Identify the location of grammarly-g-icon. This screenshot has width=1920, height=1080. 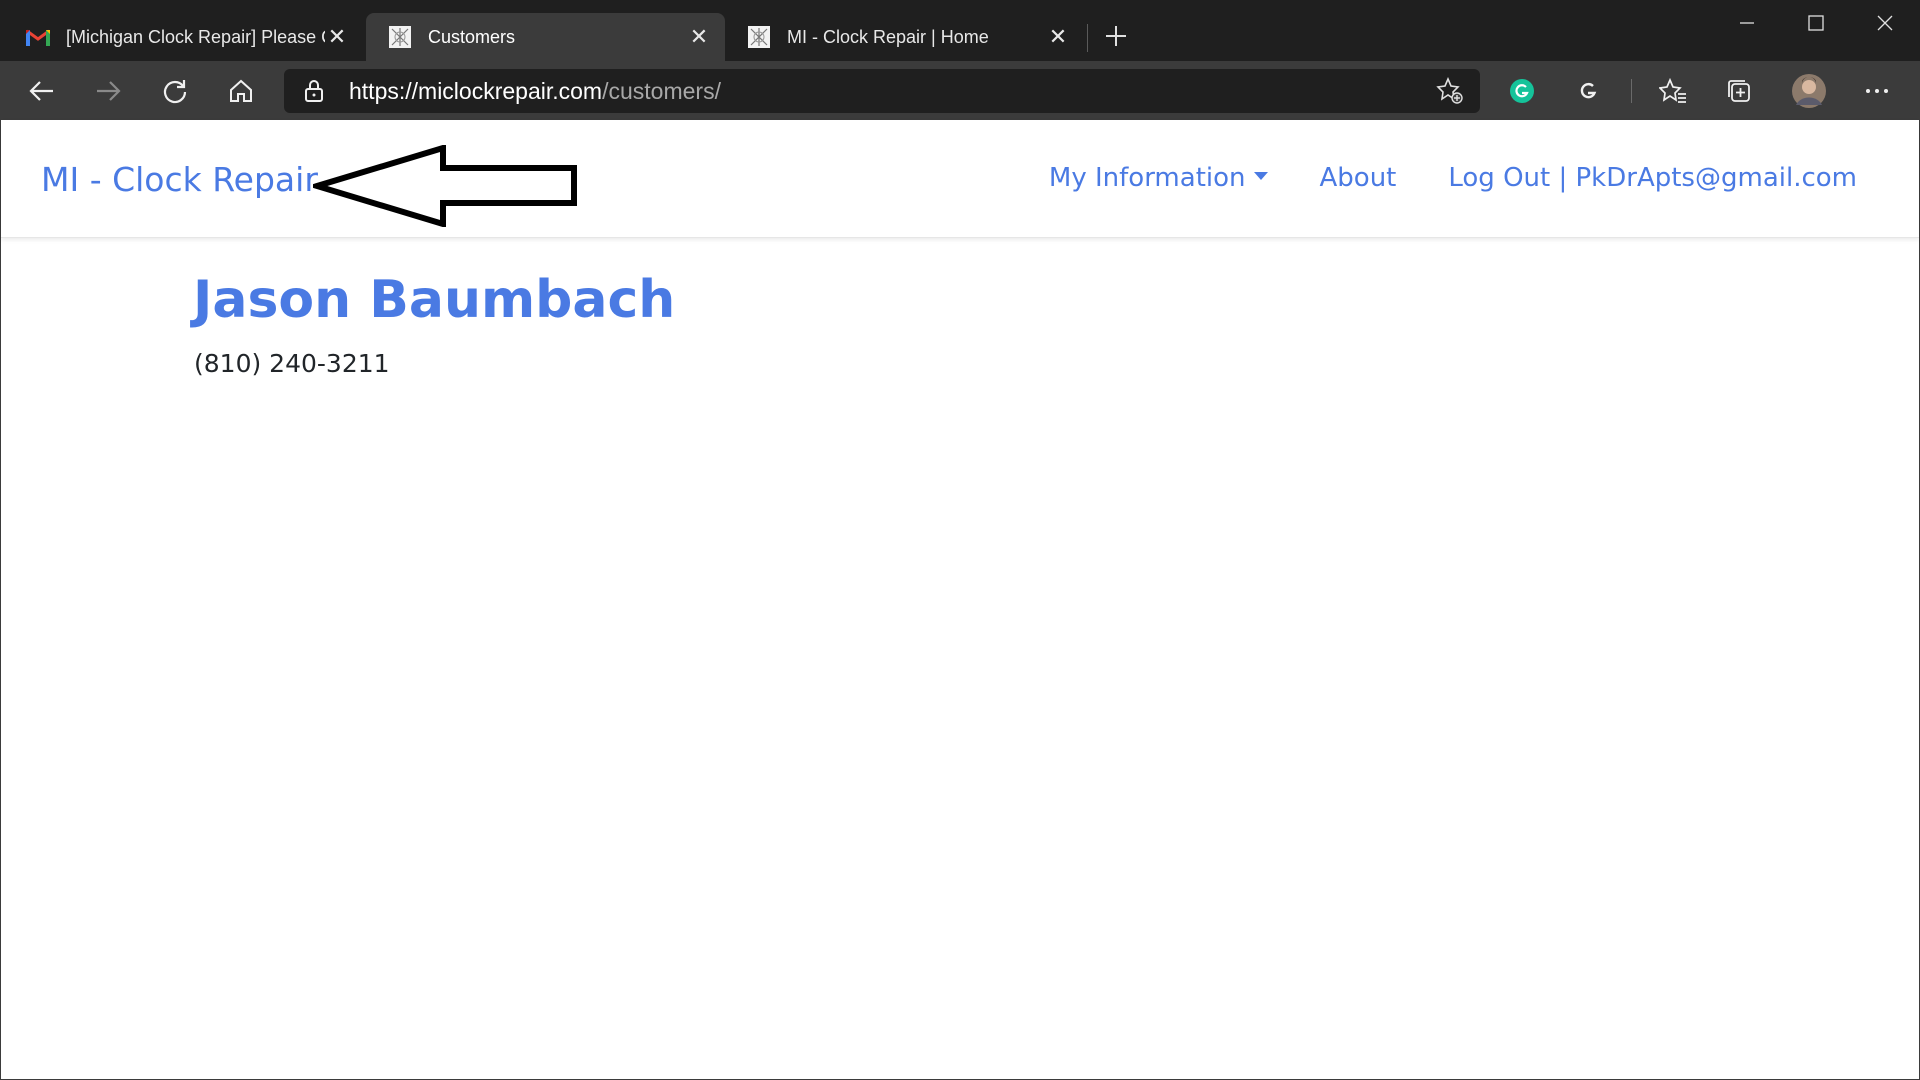
(1588, 90).